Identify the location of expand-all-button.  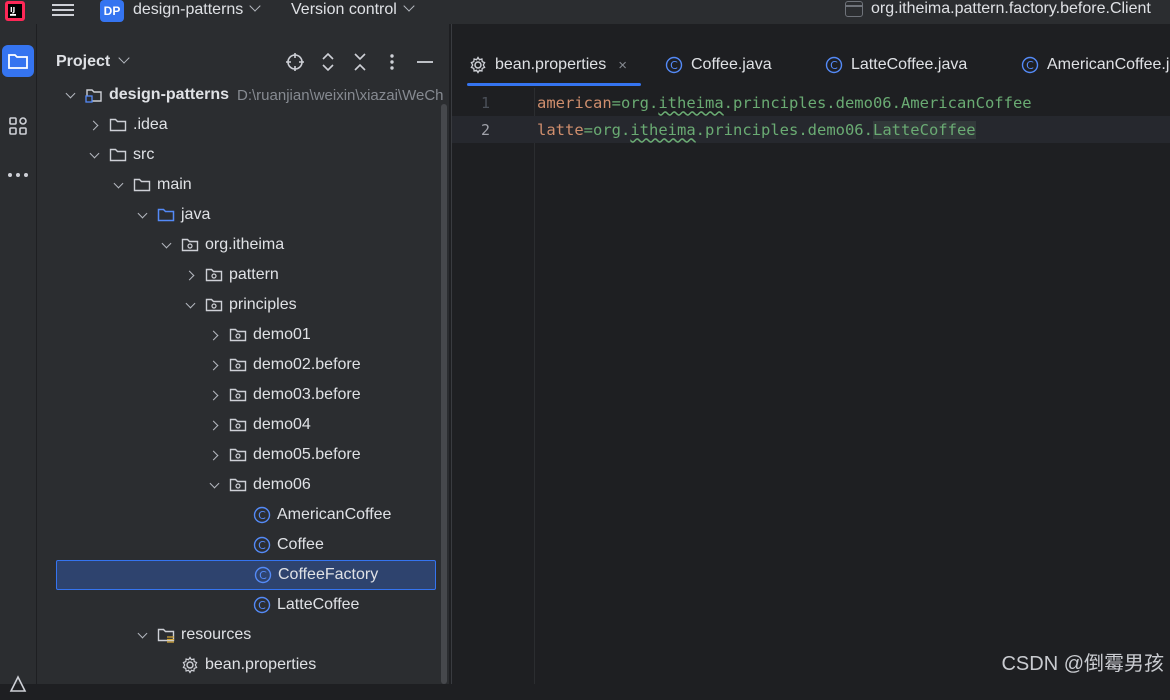
(328, 62).